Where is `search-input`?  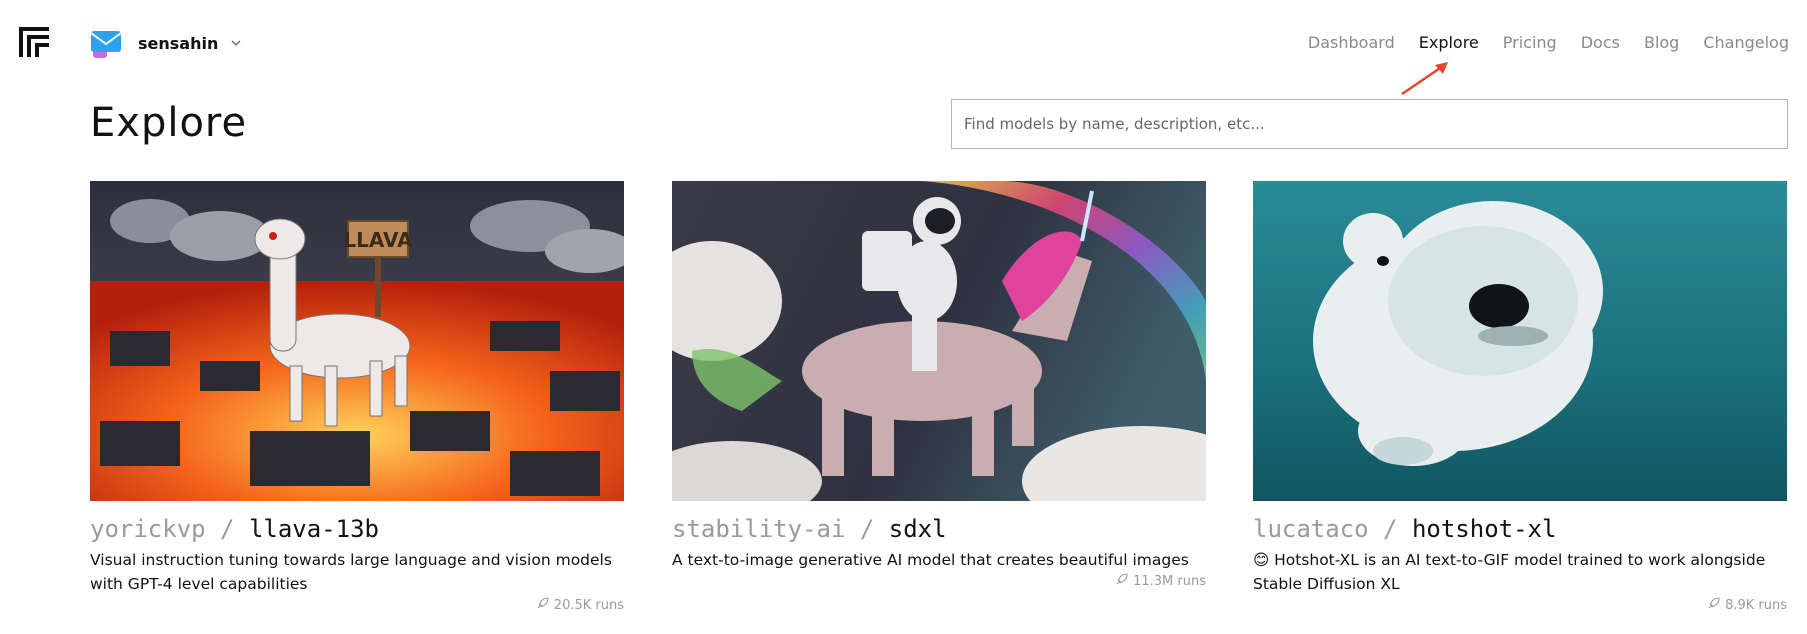 search-input is located at coordinates (1369, 124).